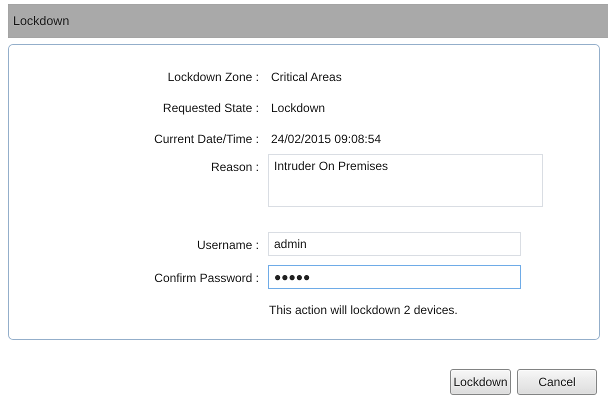 The width and height of the screenshot is (608, 404). What do you see at coordinates (306, 76) in the screenshot?
I see `field-value: Critical Areas` at bounding box center [306, 76].